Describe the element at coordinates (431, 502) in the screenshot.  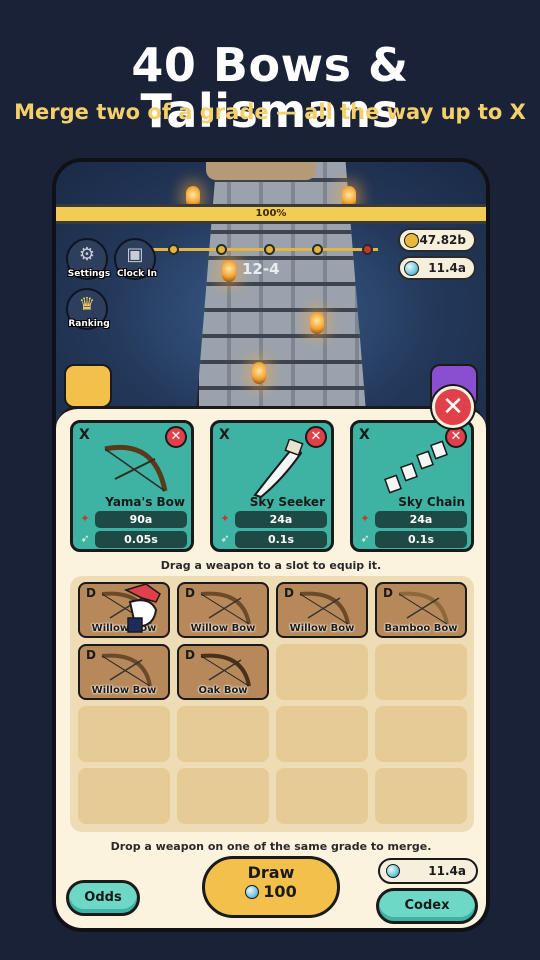
I see `weapon-name: Sky Chain` at that location.